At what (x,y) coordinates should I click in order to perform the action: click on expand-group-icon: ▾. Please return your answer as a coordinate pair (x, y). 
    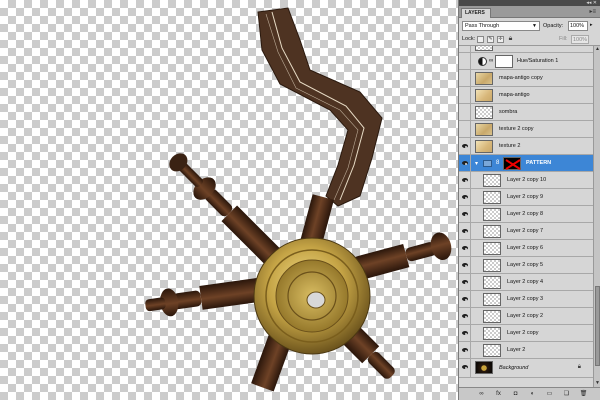
    Looking at the image, I should click on (476, 163).